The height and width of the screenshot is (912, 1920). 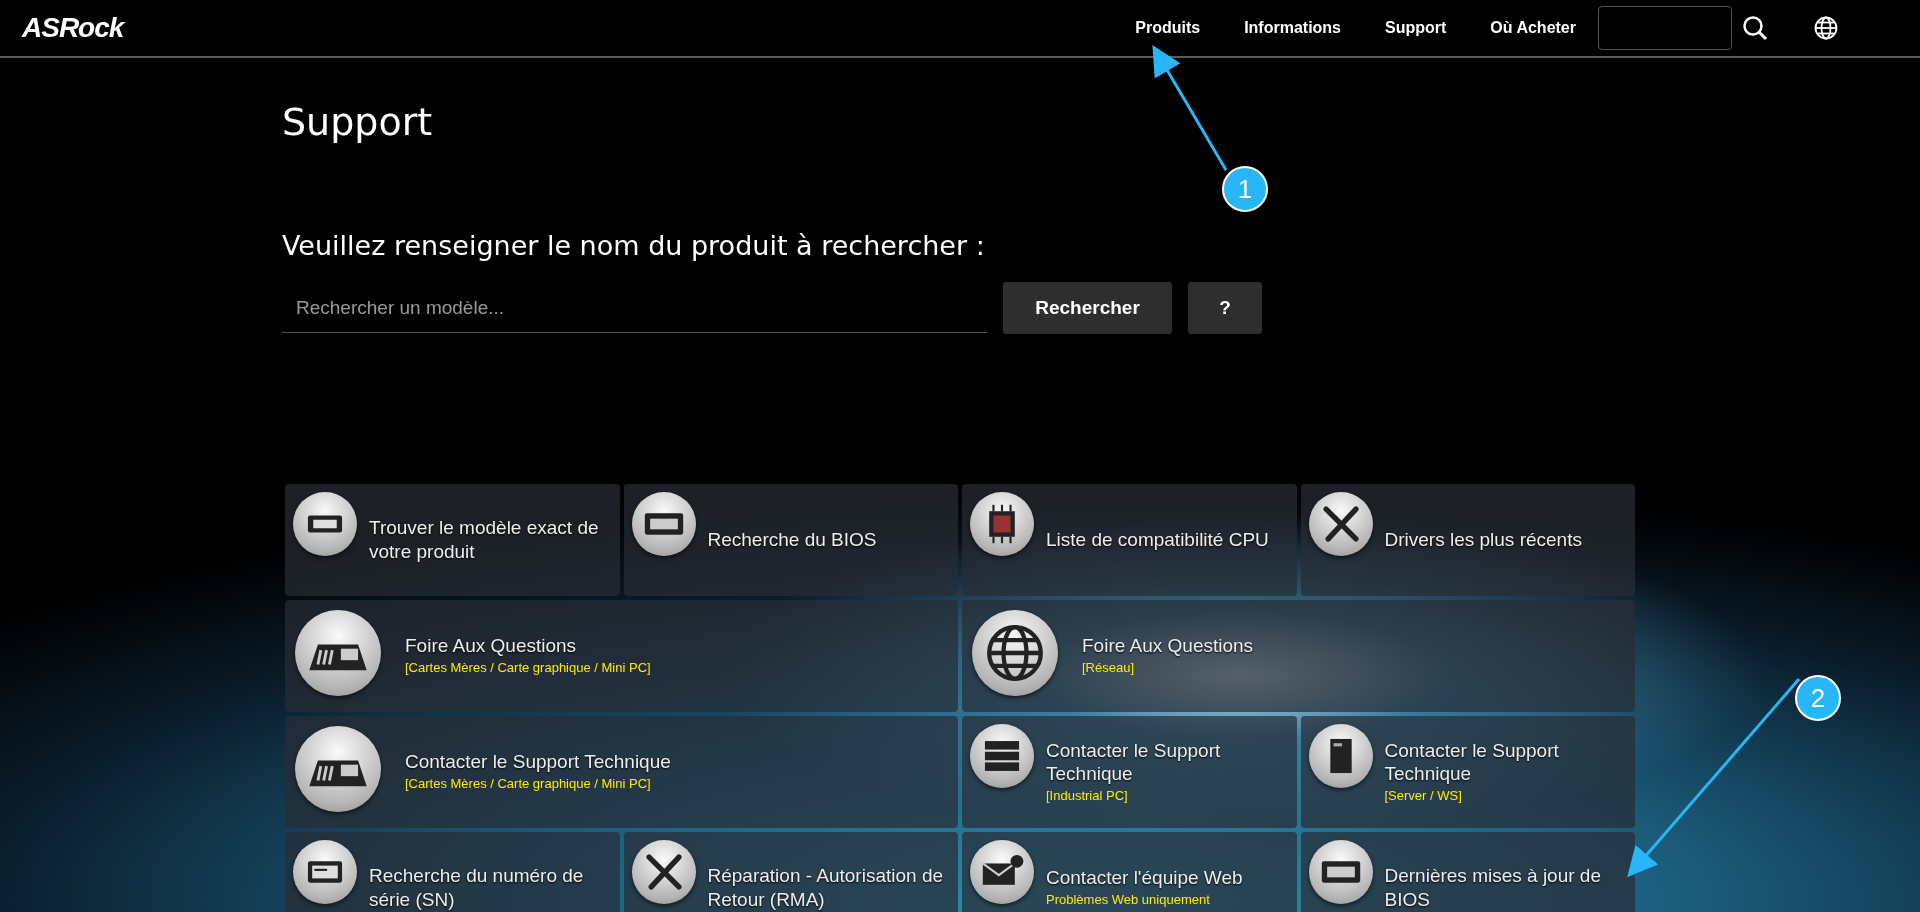 What do you see at coordinates (1109, 668) in the screenshot?
I see `tile-subtitle: [Réseau]` at bounding box center [1109, 668].